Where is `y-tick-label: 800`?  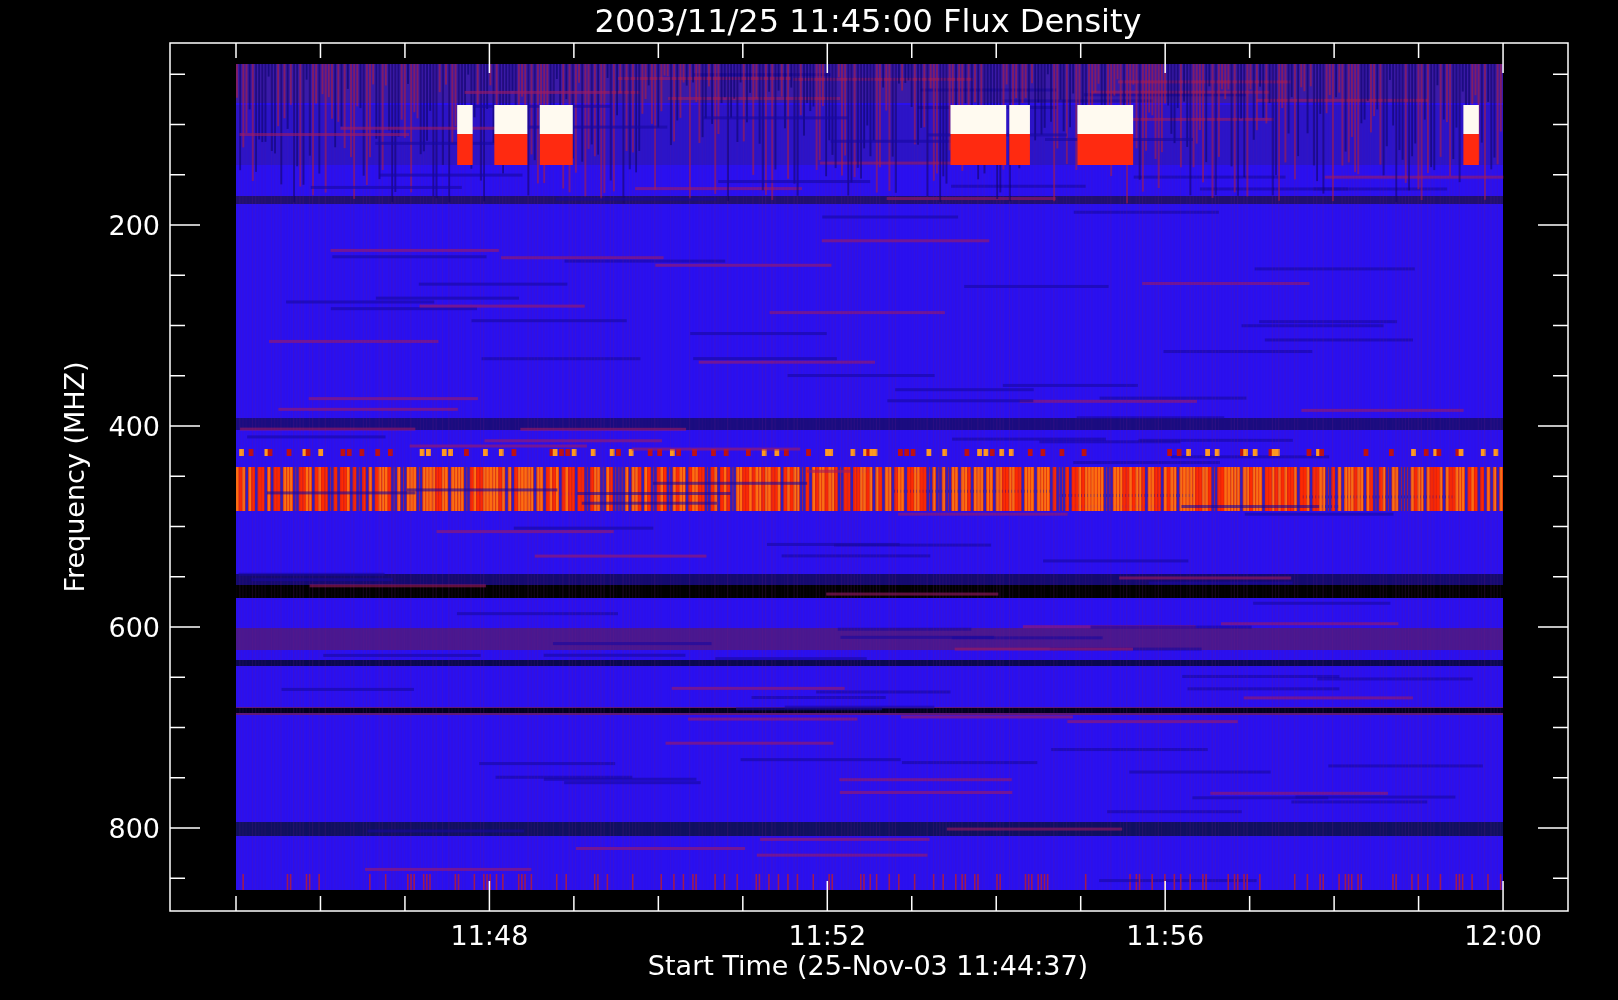
y-tick-label: 800 is located at coordinates (134, 828).